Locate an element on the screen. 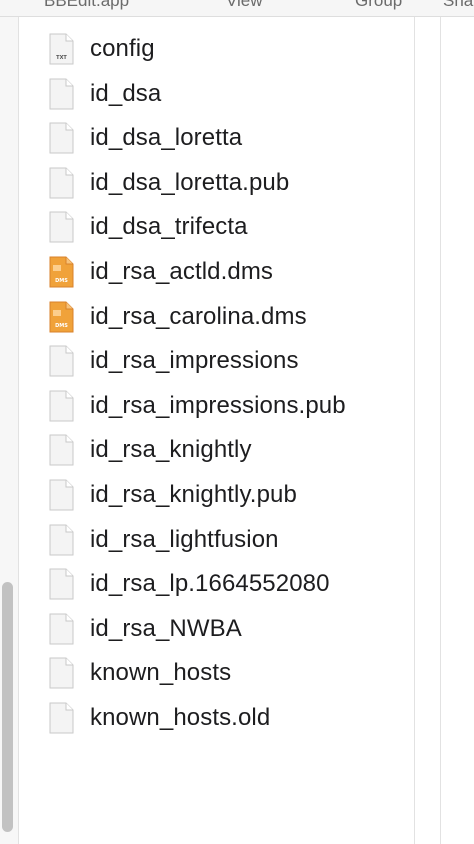  toolbar-item-share: Sha is located at coordinates (458, 5).